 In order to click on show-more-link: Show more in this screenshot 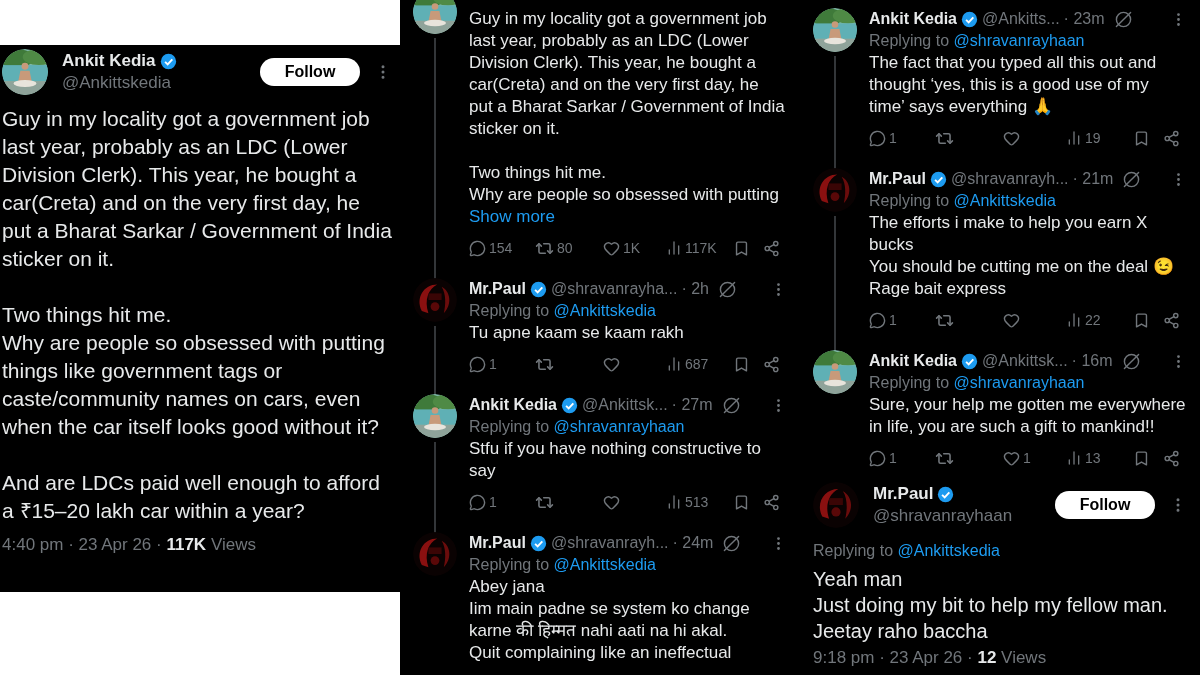, I will do `click(512, 217)`.